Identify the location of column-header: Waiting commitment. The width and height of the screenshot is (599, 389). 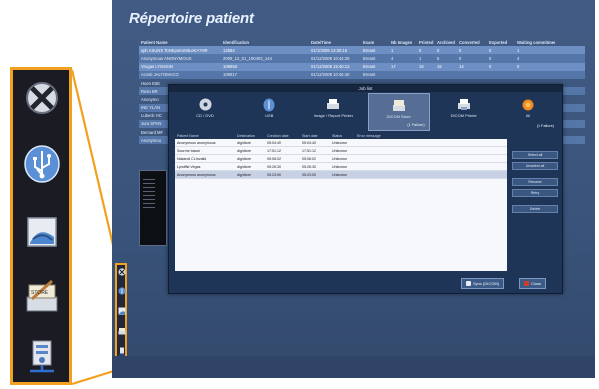
(535, 42).